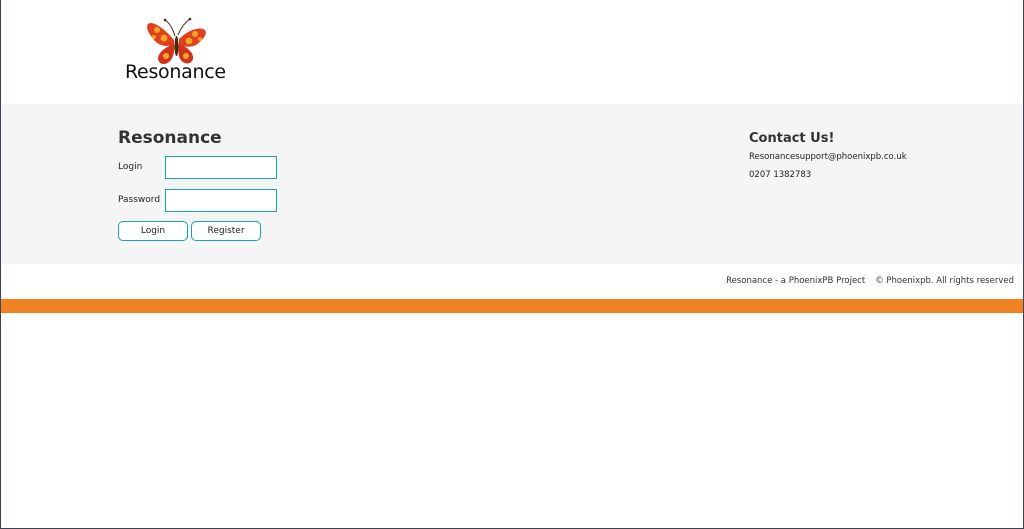  What do you see at coordinates (176, 41) in the screenshot?
I see `butterfly-icon` at bounding box center [176, 41].